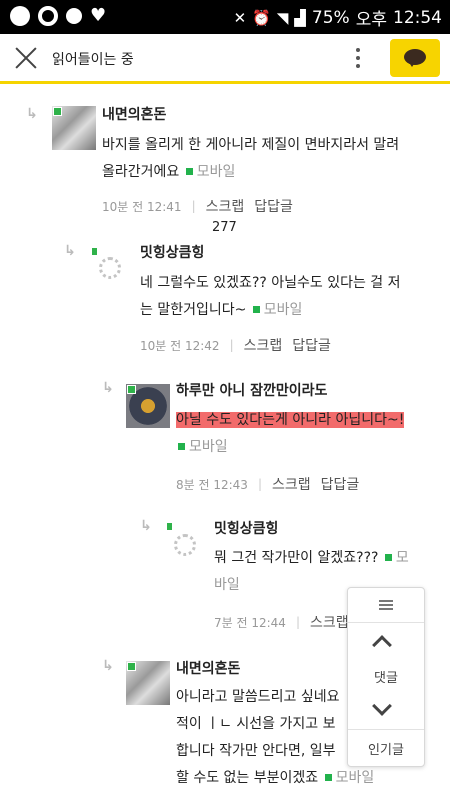 The height and width of the screenshot is (800, 450). I want to click on comment-text: 뭐 그건 작가만이 알겠죠???, so click(296, 558).